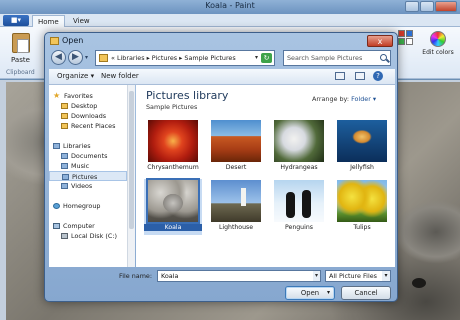 This screenshot has width=460, height=320. I want to click on file-thumbnail: Lighthouse, so click(236, 207).